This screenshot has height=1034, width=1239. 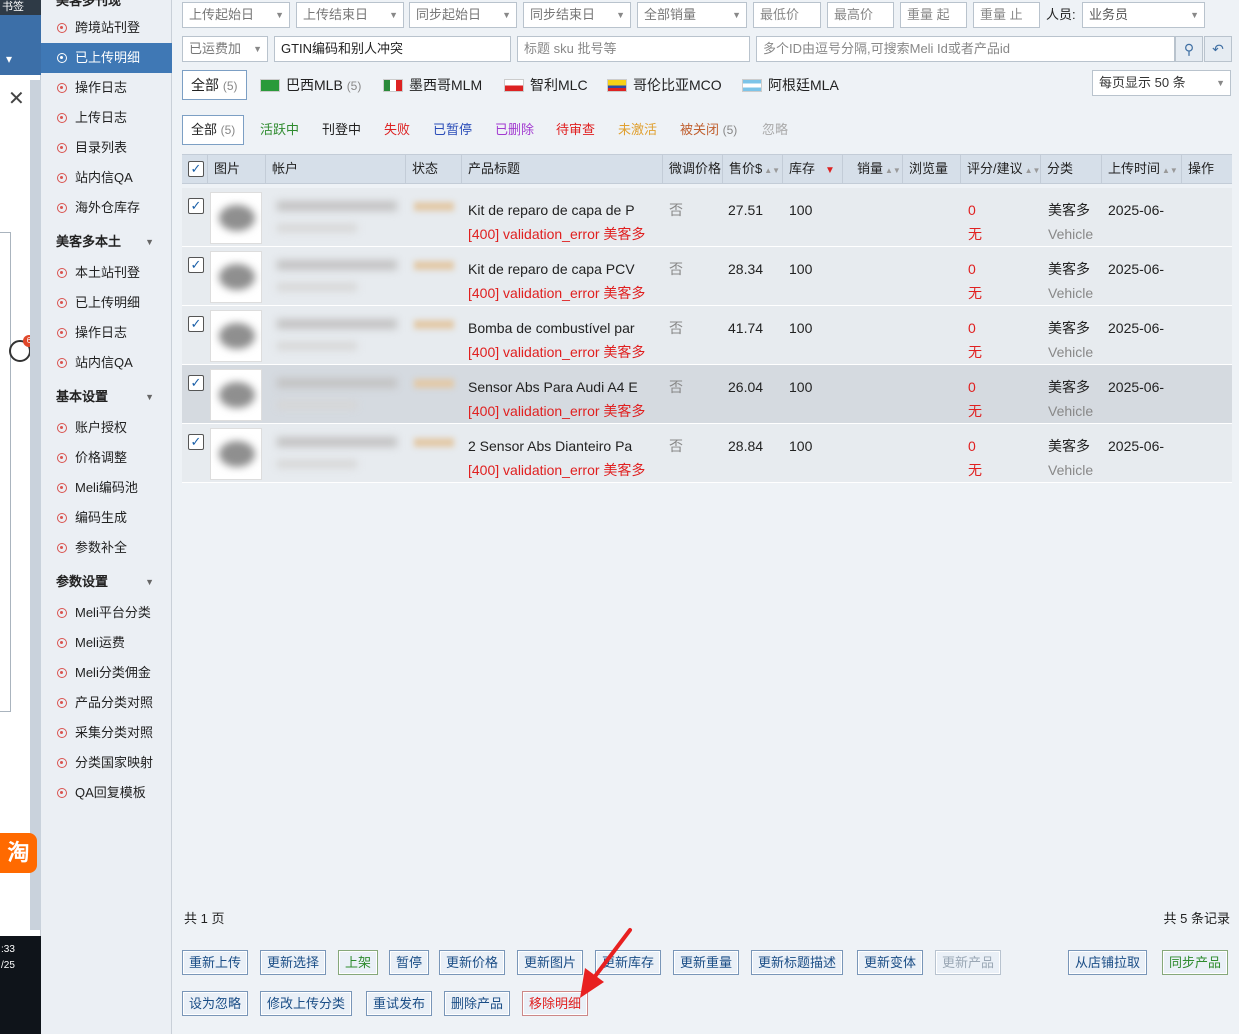 I want to click on nav-item-product-cat-map: 产品分类对照, so click(x=106, y=703).